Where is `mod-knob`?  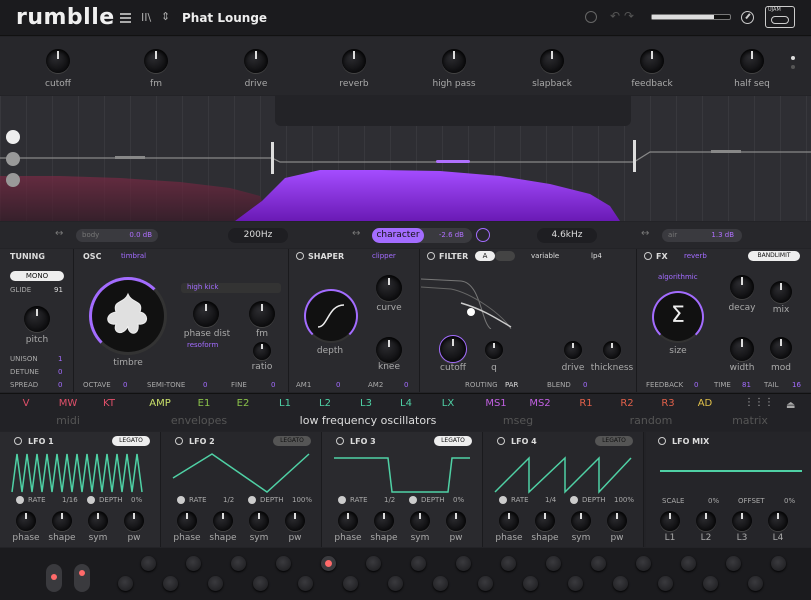 mod-knob is located at coordinates (781, 348).